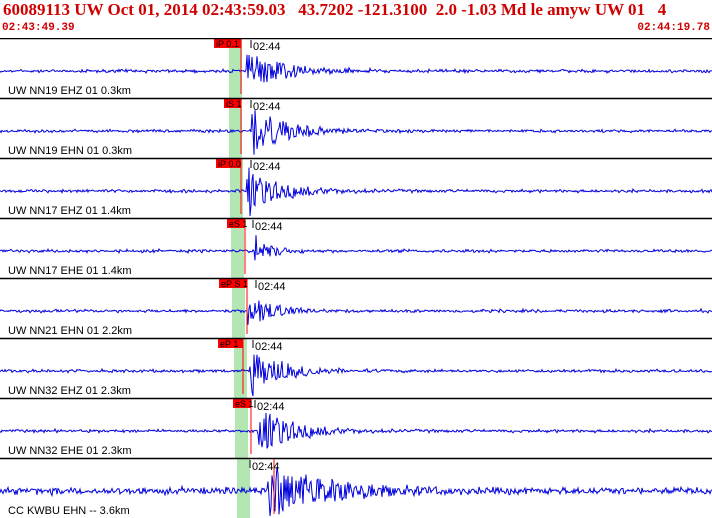  Describe the element at coordinates (69, 391) in the screenshot. I see `station-label: UW NN32 EHZ 01 2.3km` at that location.